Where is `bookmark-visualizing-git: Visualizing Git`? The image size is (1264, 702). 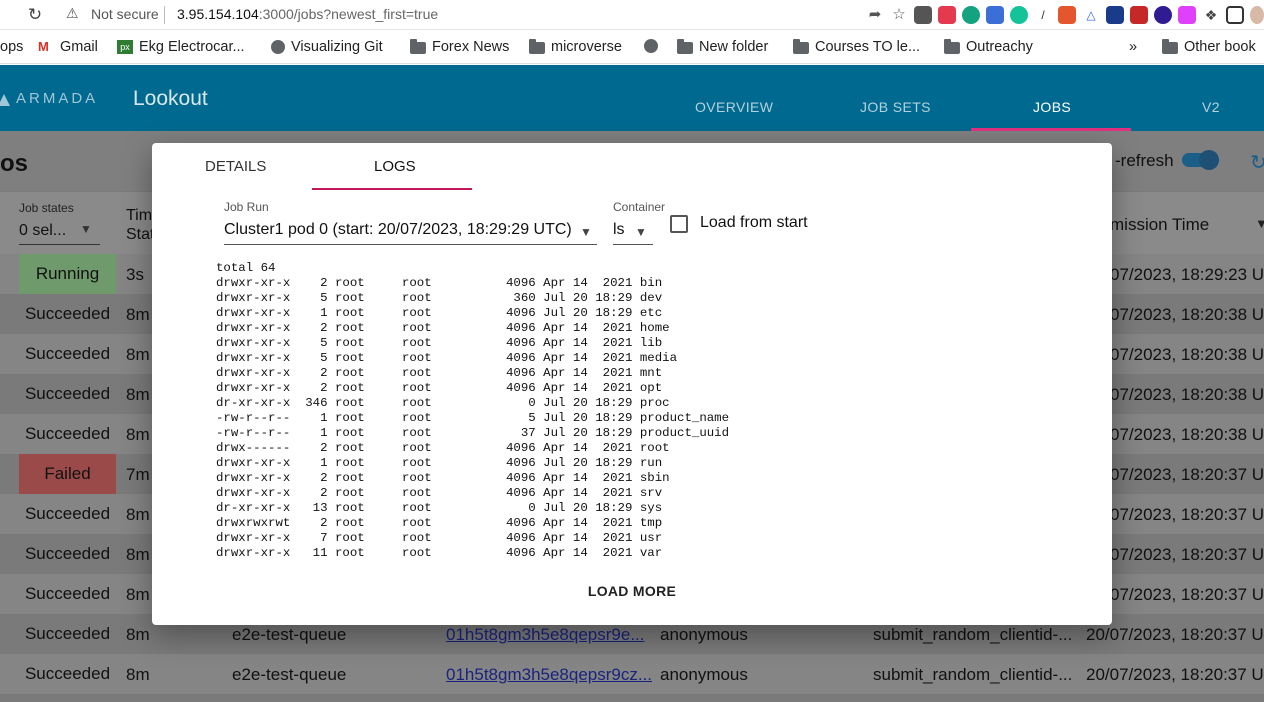 bookmark-visualizing-git: Visualizing Git is located at coordinates (327, 47).